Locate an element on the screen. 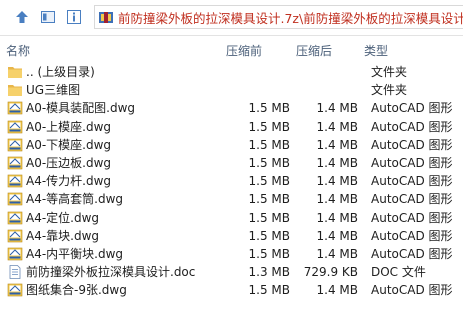  list-item: A4-定位.dwg 1.5 MB 1.4 MB AutoCAD 图形 is located at coordinates (231, 218).